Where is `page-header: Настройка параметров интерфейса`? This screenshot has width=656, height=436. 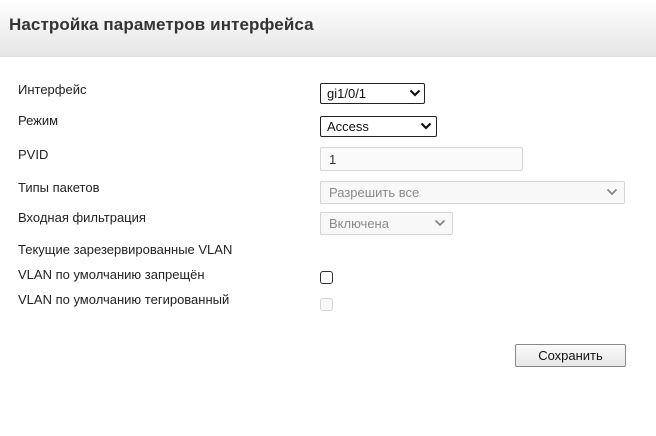 page-header: Настройка параметров интерфейса is located at coordinates (328, 28).